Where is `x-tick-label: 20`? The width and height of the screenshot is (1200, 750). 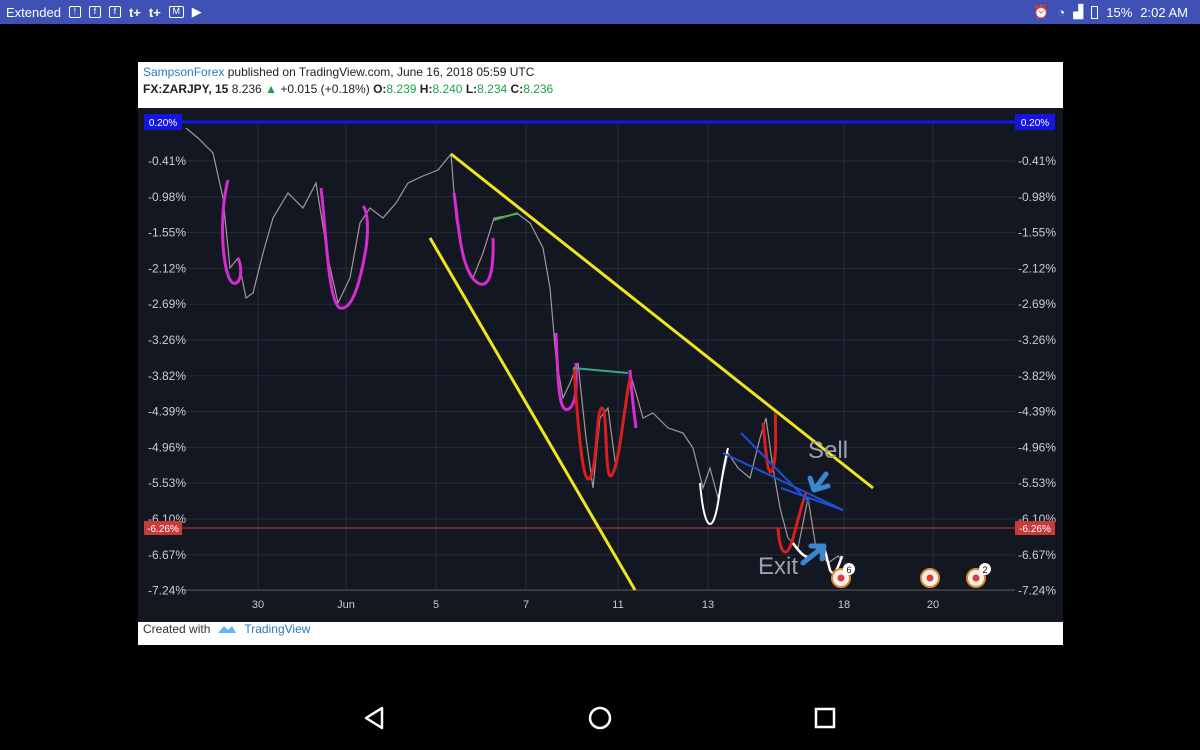
x-tick-label: 20 is located at coordinates (933, 605).